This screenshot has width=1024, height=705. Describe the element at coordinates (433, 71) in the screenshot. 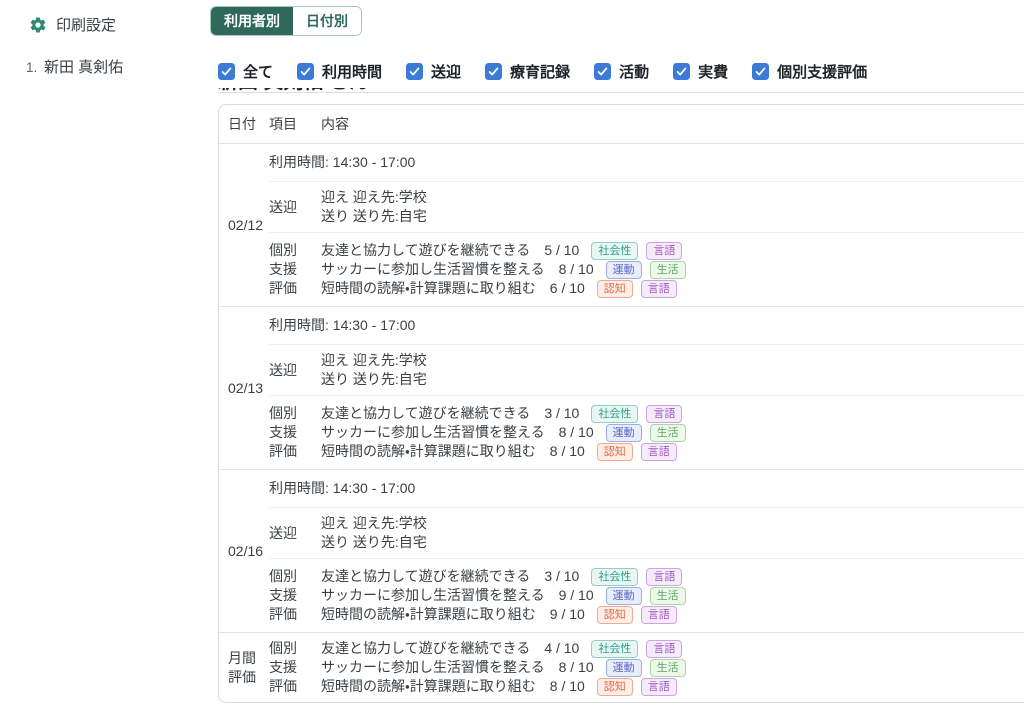

I see `filter-transport: 送迎` at that location.